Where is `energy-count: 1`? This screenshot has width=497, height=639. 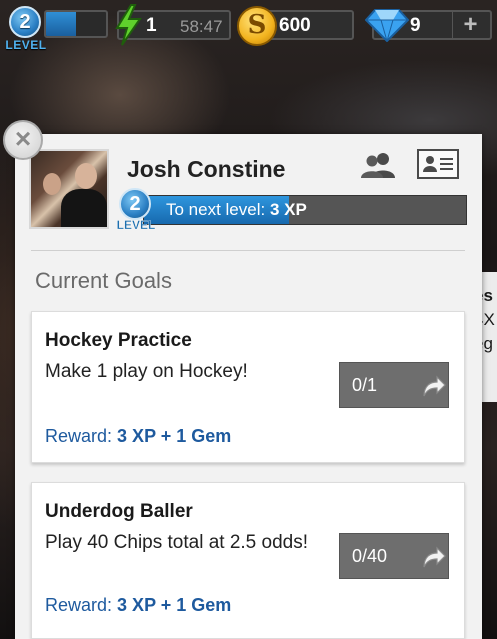
energy-count: 1 is located at coordinates (151, 25).